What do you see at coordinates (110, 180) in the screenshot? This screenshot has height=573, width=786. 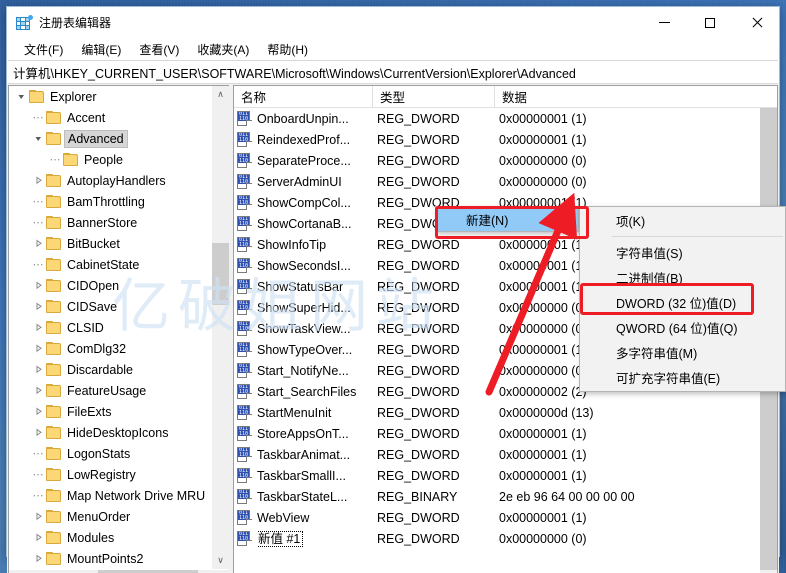 I see `tree-node-autoplayhandlers: AutoplayHandlers` at bounding box center [110, 180].